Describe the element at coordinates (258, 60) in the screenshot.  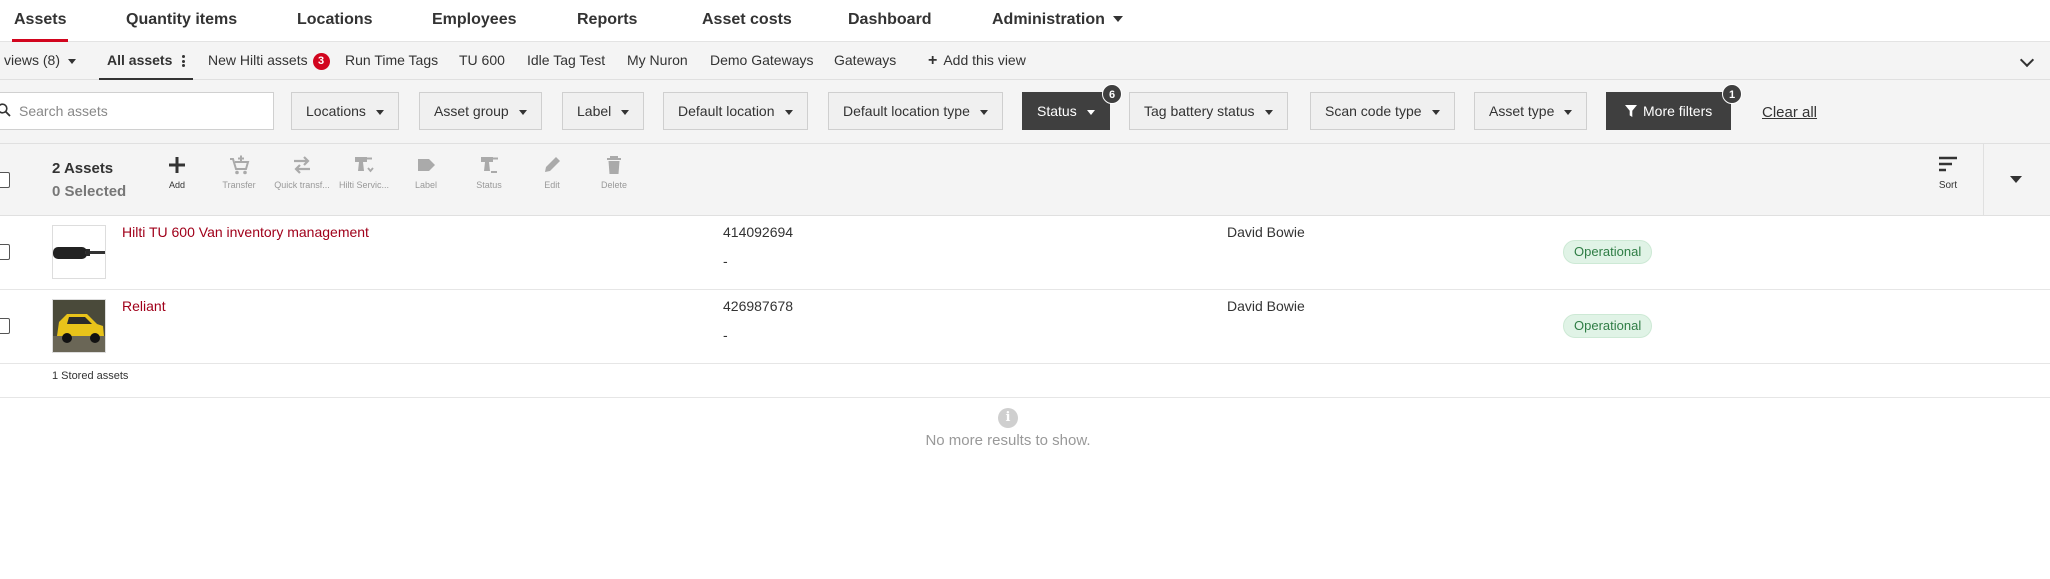
I see `view-label: New Hilti assets` at that location.